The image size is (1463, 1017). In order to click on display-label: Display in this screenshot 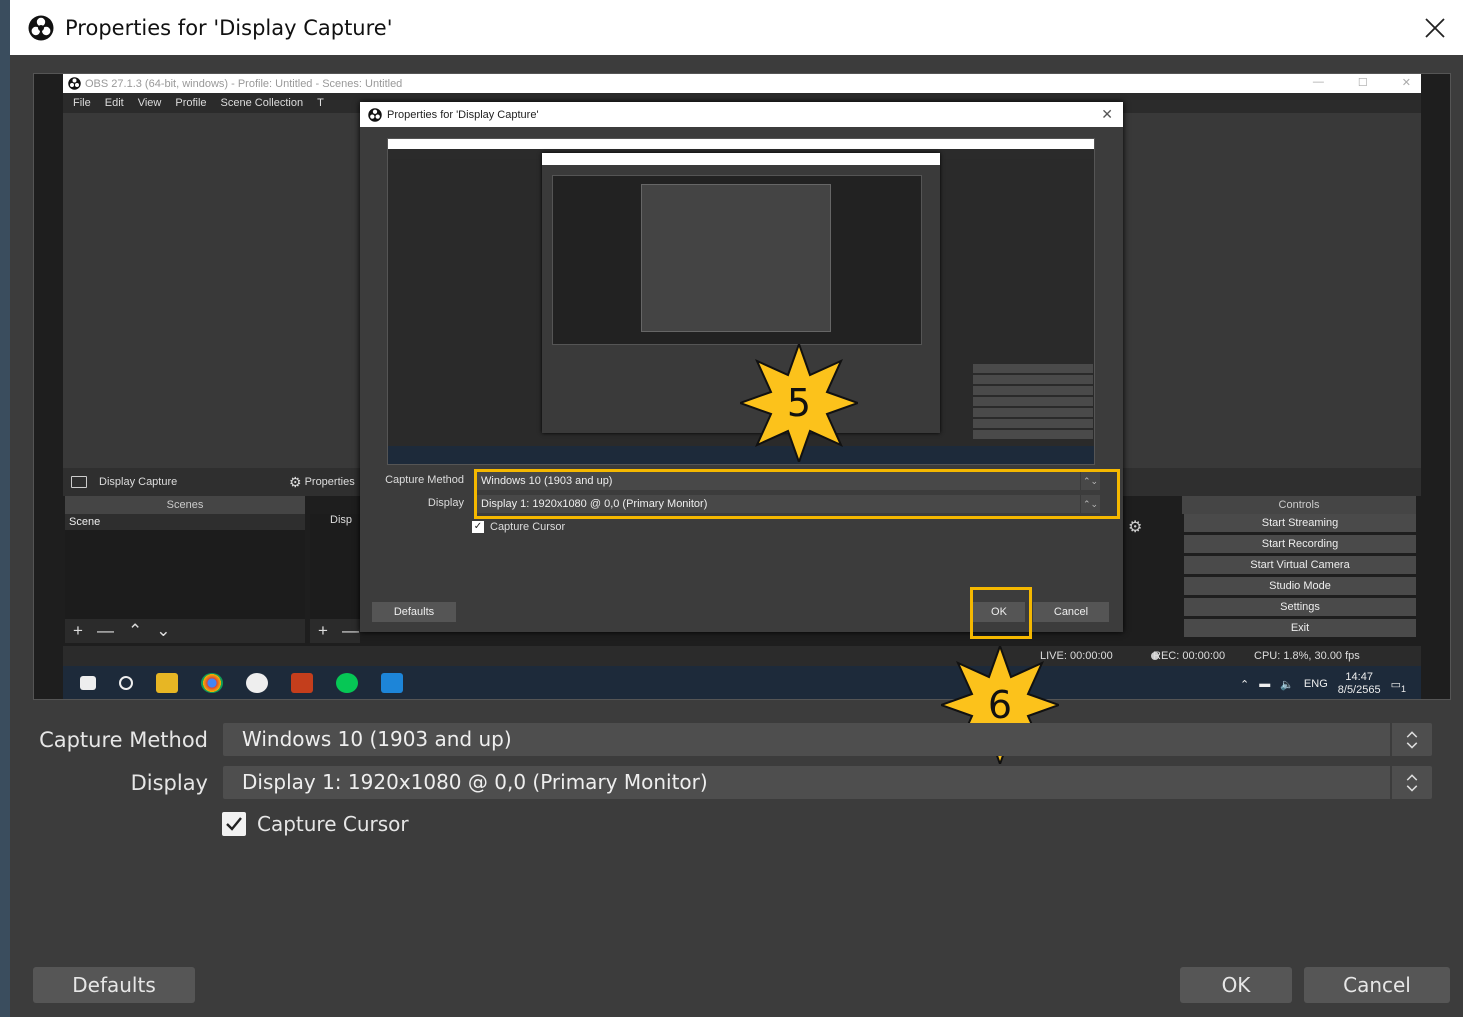, I will do `click(169, 783)`.